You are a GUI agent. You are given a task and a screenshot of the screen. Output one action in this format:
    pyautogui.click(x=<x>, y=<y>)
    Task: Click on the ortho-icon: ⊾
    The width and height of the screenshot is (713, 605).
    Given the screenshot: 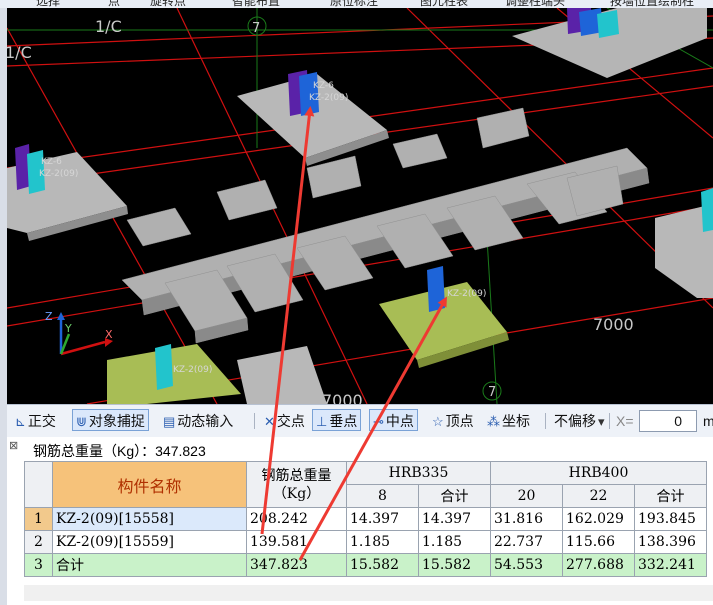 What is the action you would take?
    pyautogui.click(x=20, y=421)
    